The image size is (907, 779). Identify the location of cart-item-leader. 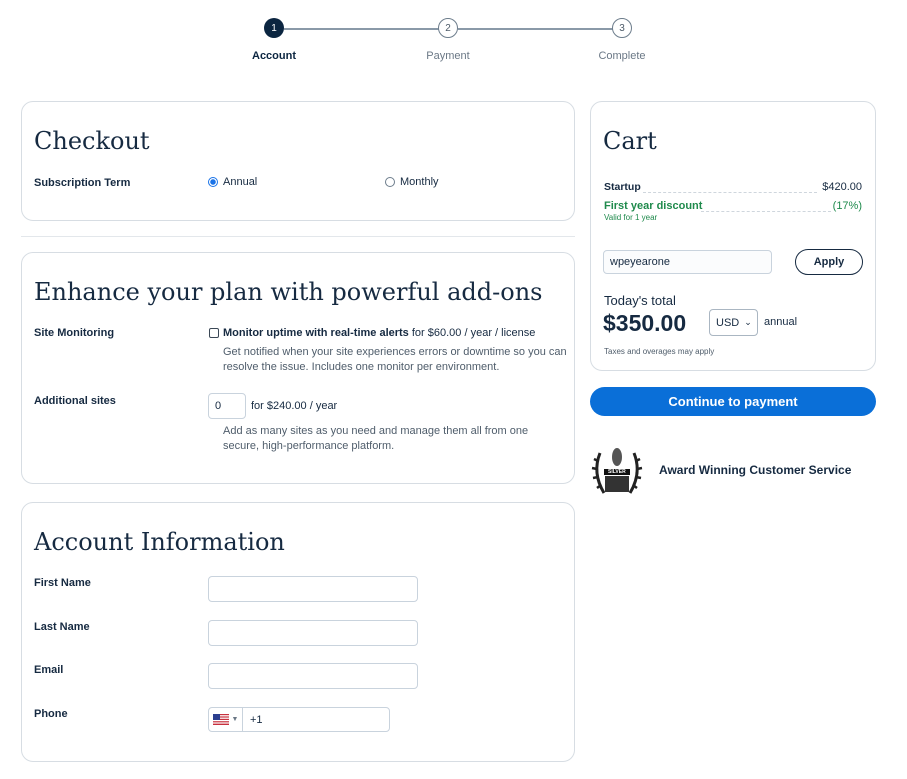
(730, 192).